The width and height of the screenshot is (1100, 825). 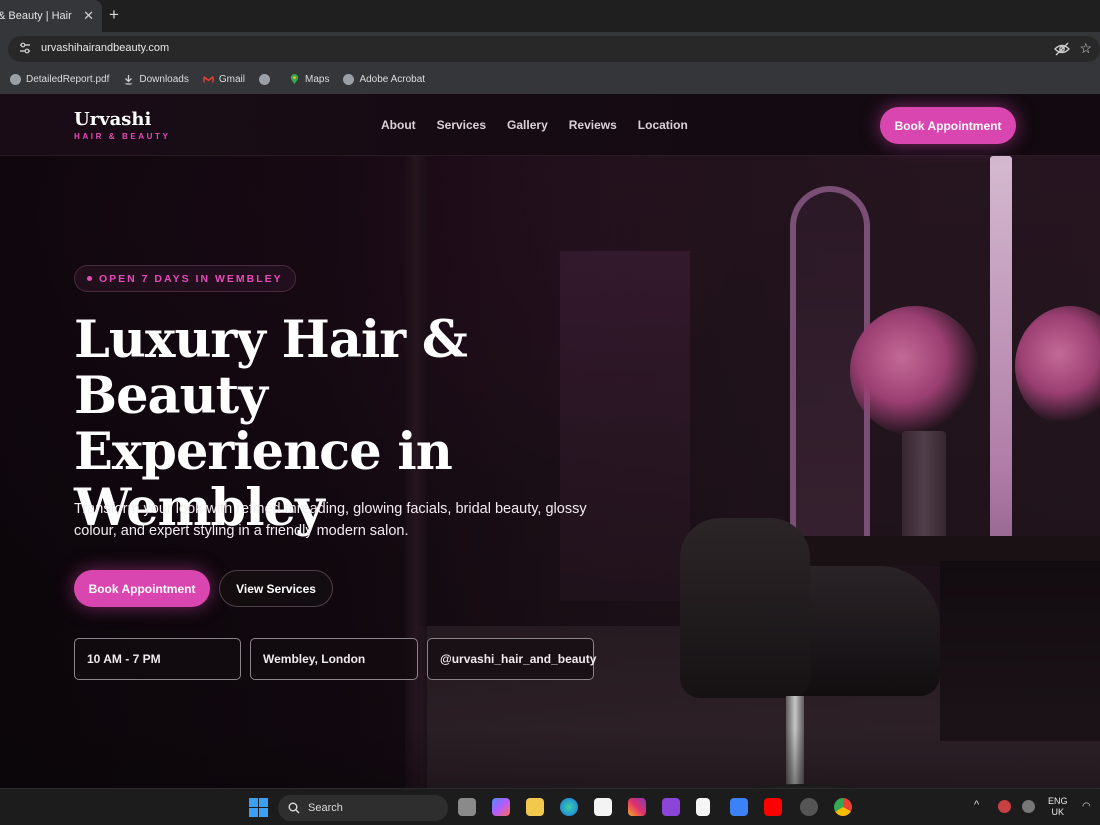 I want to click on tab-title: & Beauty | Hair Sa, so click(x=37, y=16).